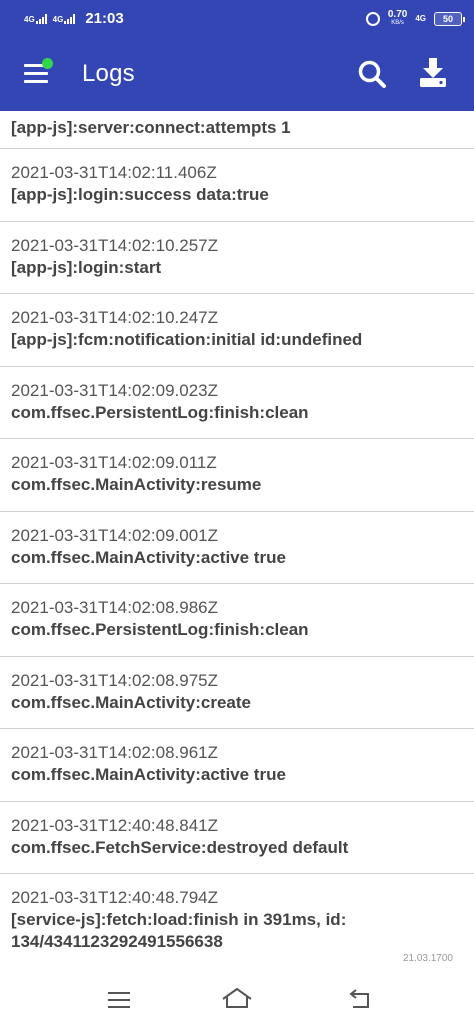 The height and width of the screenshot is (1027, 474). What do you see at coordinates (114, 245) in the screenshot?
I see `log-timestamp: 2021-03-31T14:02:10.257Z` at bounding box center [114, 245].